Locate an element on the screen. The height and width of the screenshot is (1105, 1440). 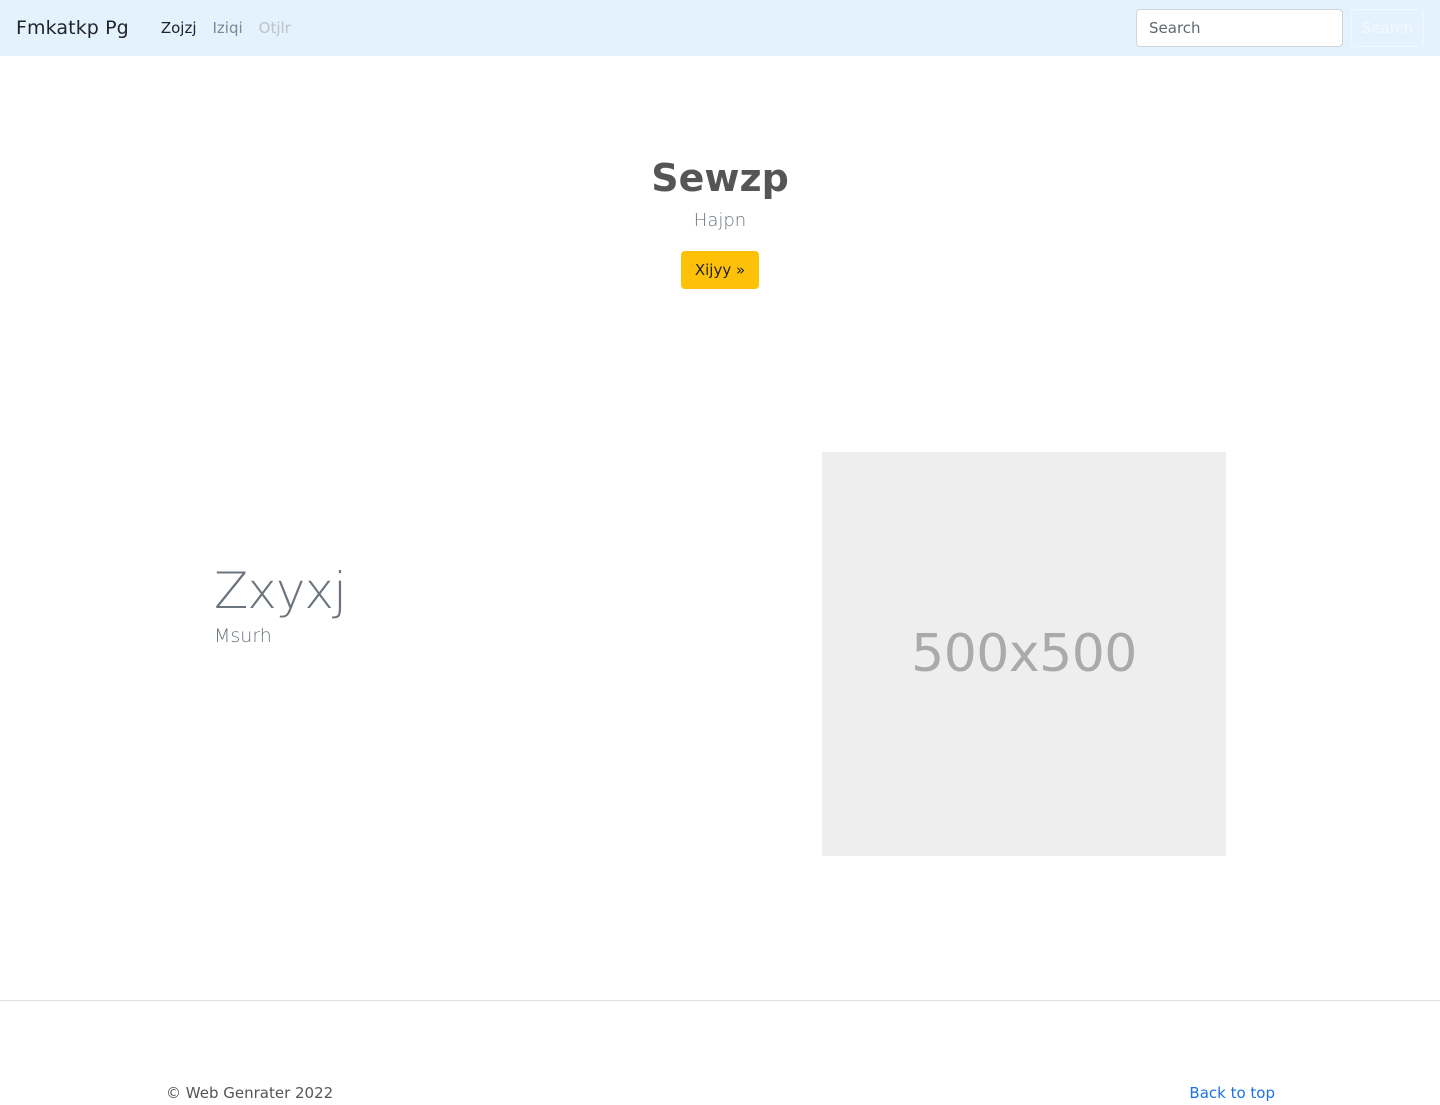
nav-links: Zojzj Iziqi Otjlr is located at coordinates (226, 28).